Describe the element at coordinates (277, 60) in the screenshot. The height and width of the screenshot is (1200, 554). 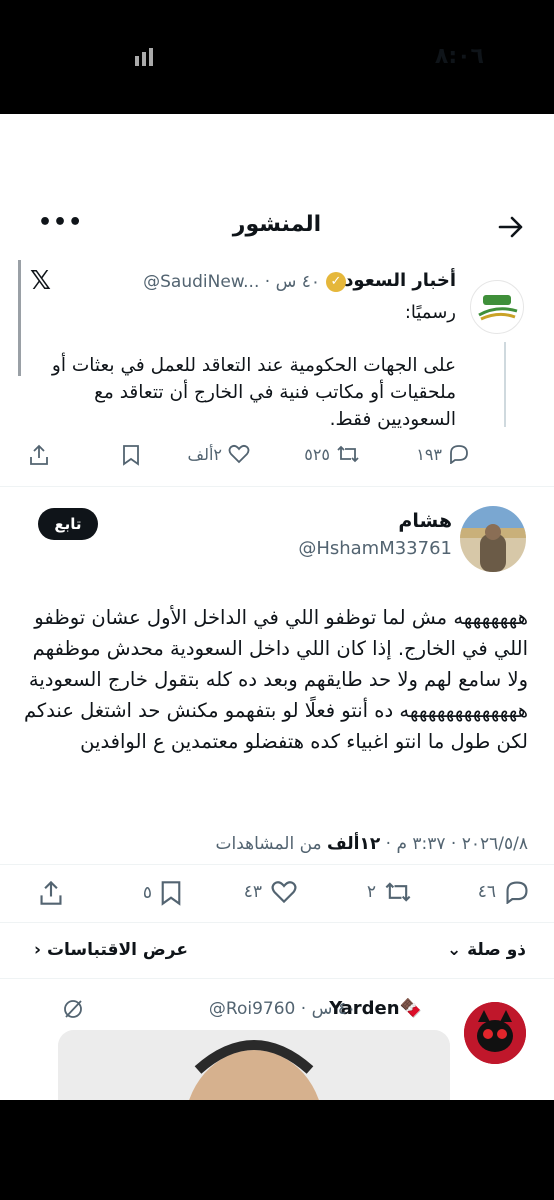
I see `status-bar: ٨:٠٦` at that location.